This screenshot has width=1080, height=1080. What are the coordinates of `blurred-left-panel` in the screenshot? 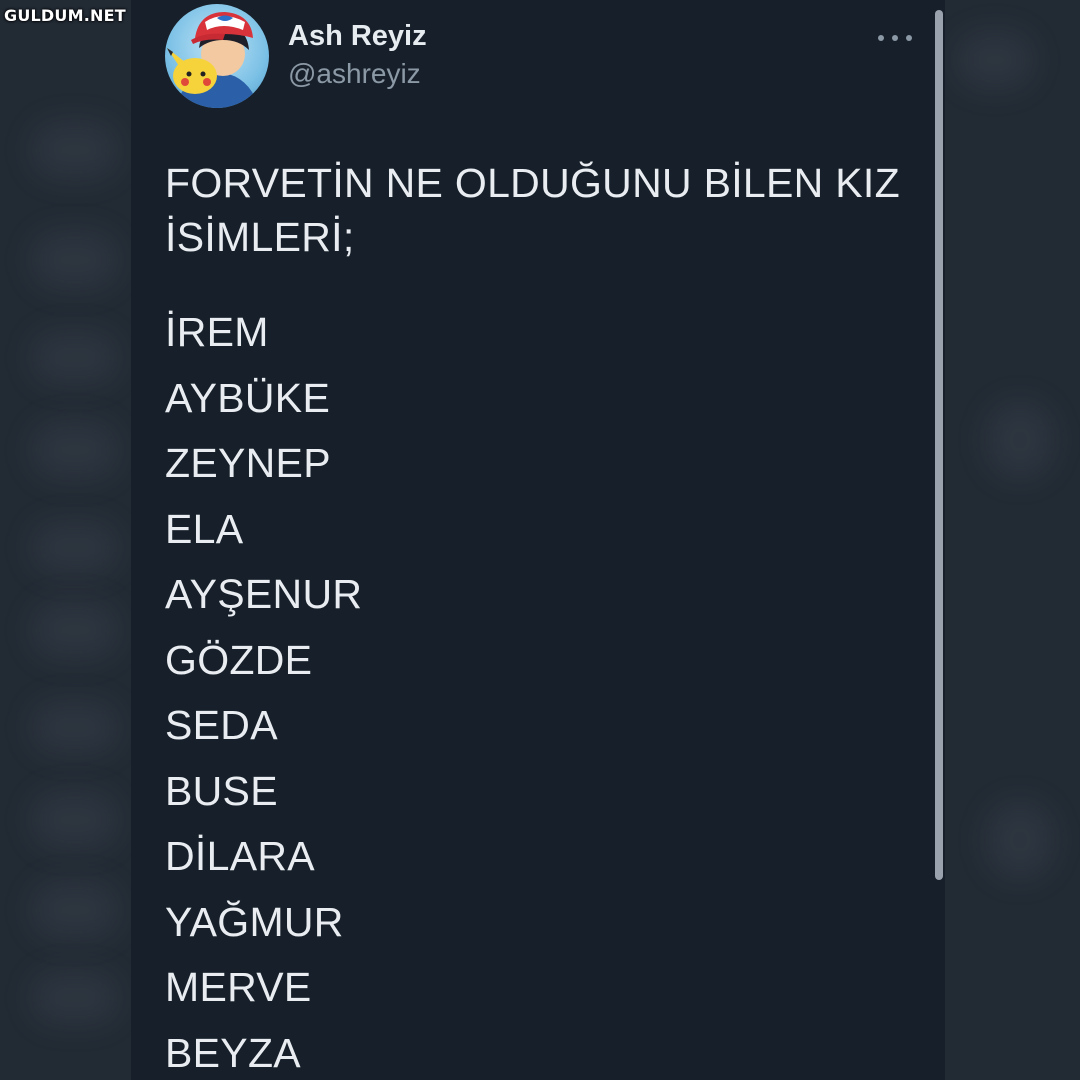 It's located at (65, 540).